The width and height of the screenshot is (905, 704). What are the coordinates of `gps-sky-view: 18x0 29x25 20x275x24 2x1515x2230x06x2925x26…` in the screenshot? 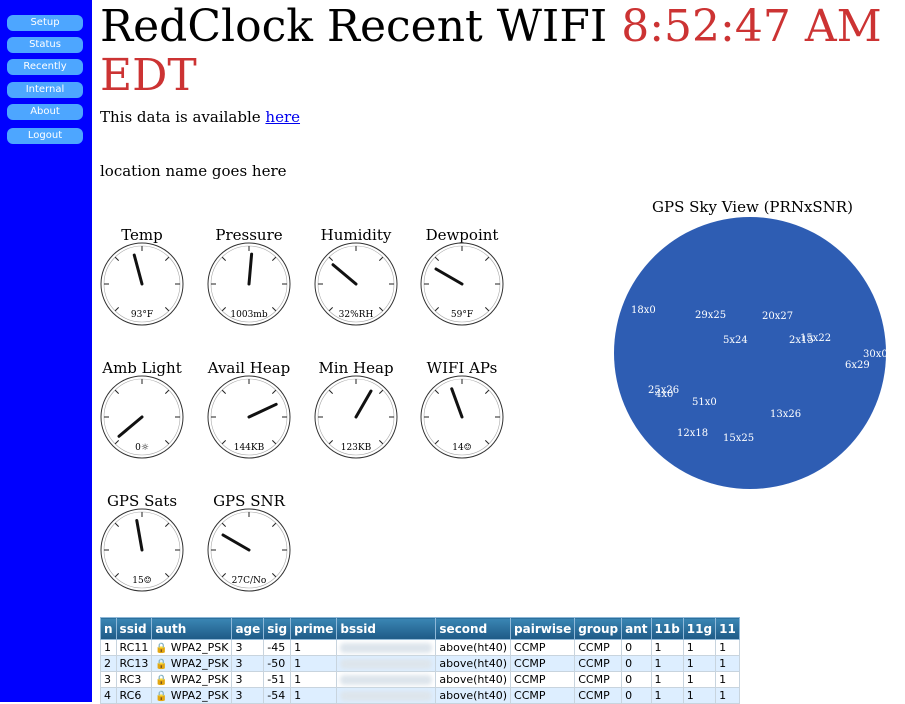 It's located at (750, 353).